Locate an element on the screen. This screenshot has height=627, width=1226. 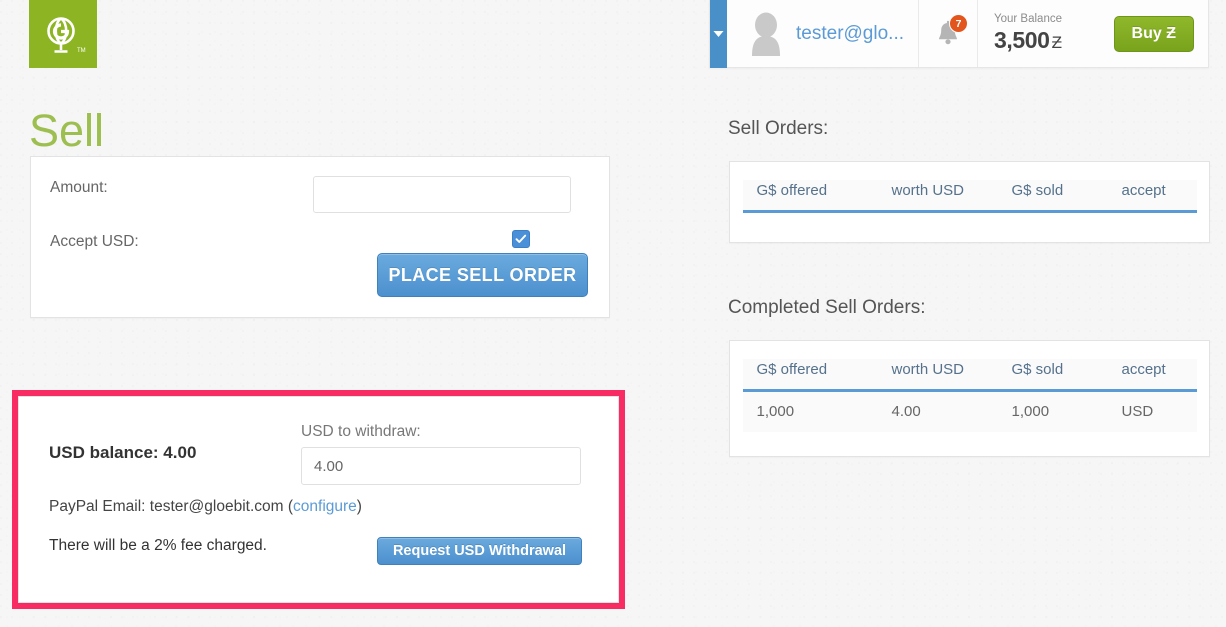
sell-orders-panel: G$ offered worth USD G$ sold accept is located at coordinates (969, 202).